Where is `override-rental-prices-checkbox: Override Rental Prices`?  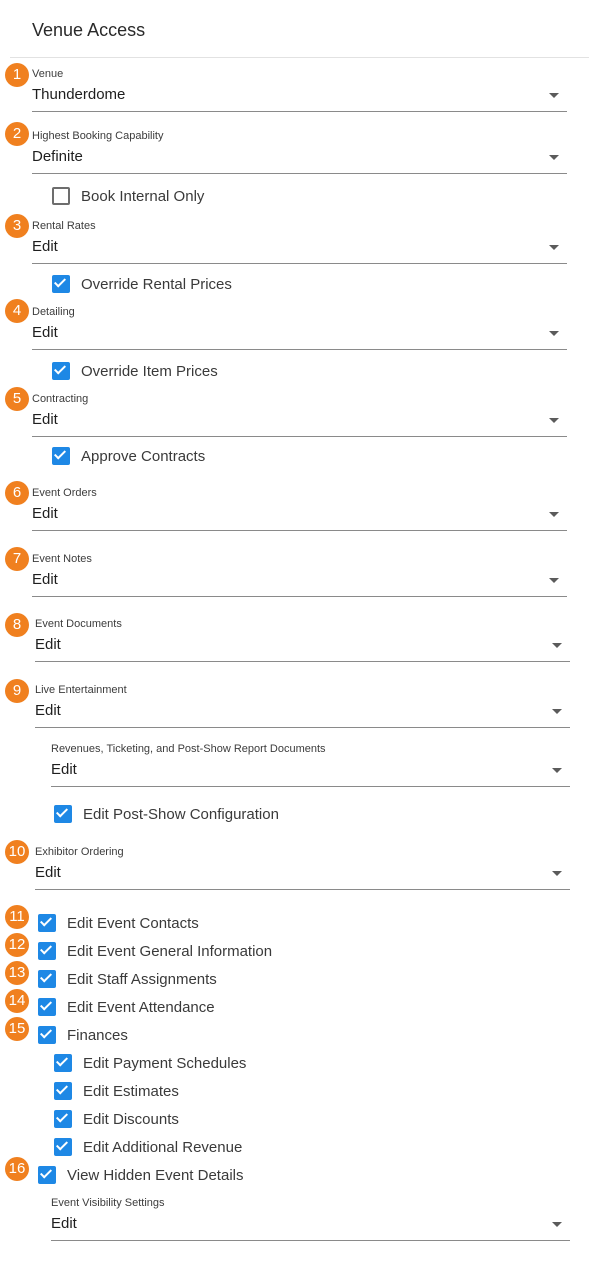 override-rental-prices-checkbox: Override Rental Prices is located at coordinates (142, 284).